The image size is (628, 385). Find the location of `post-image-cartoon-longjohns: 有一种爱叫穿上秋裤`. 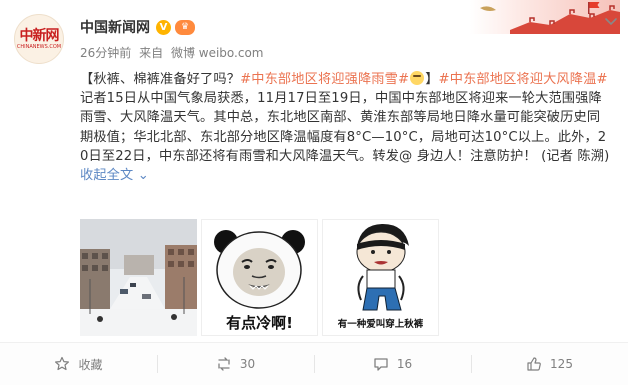

post-image-cartoon-longjohns: 有一种爱叫穿上秋裤 is located at coordinates (380, 277).